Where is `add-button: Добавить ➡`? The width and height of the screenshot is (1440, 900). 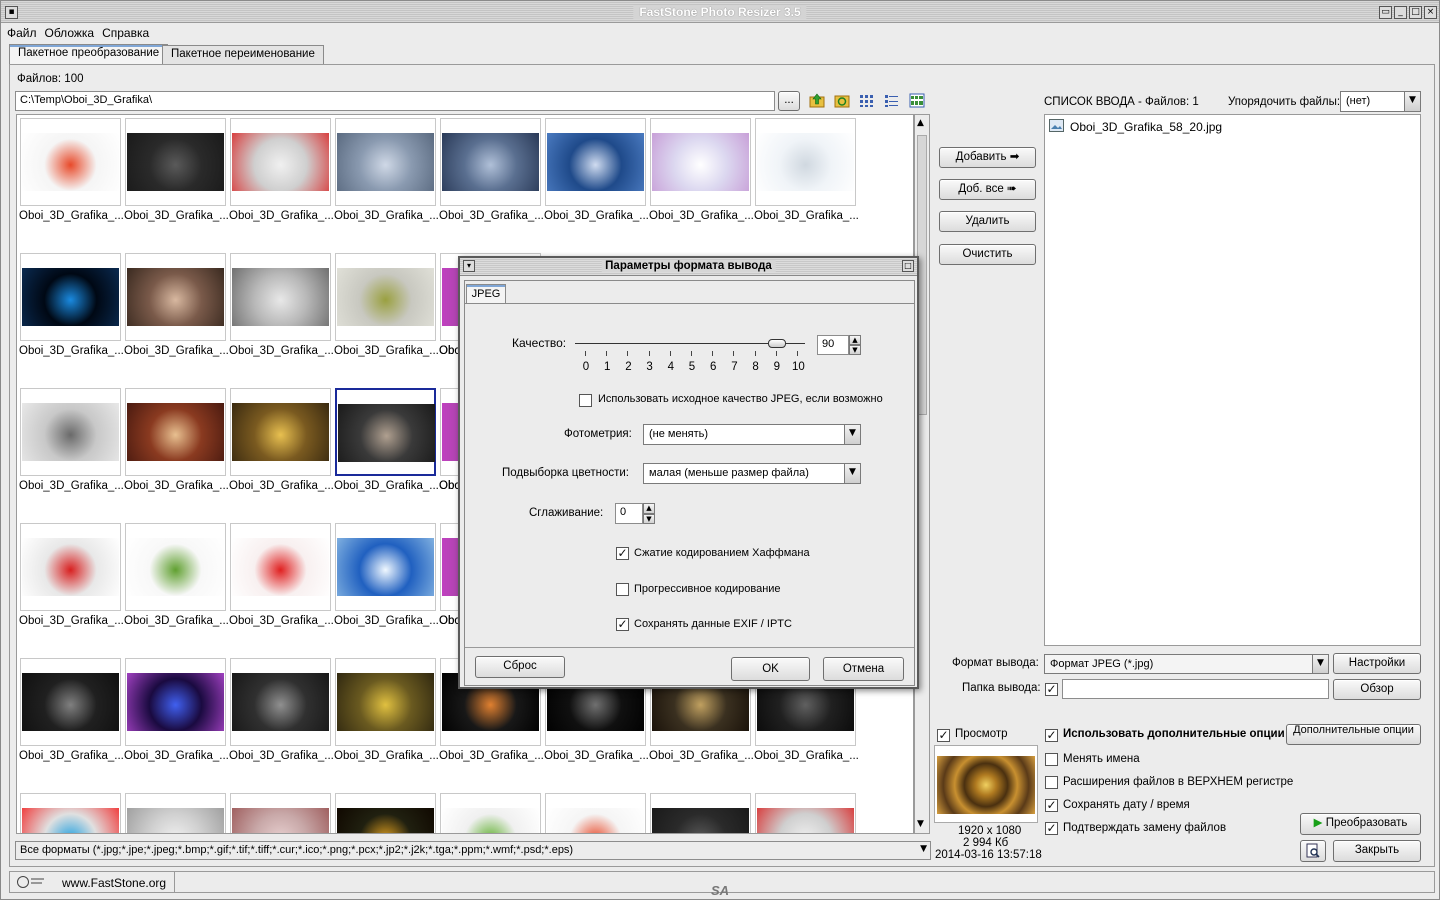 add-button: Добавить ➡ is located at coordinates (987, 157).